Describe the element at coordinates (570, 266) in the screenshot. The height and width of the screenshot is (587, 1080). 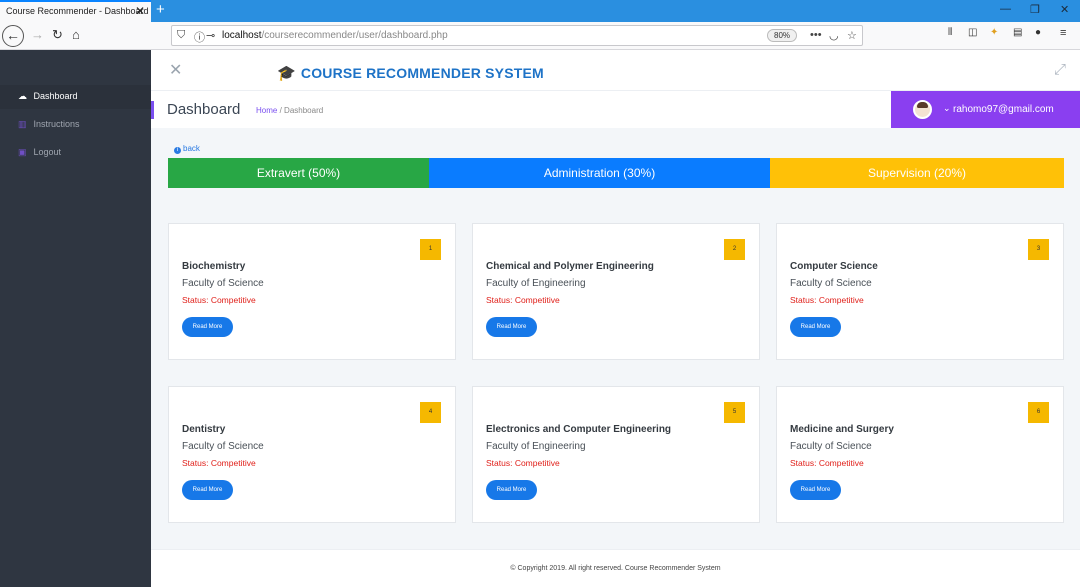
I see `course-title: Chemical and Polymer Engineering` at that location.